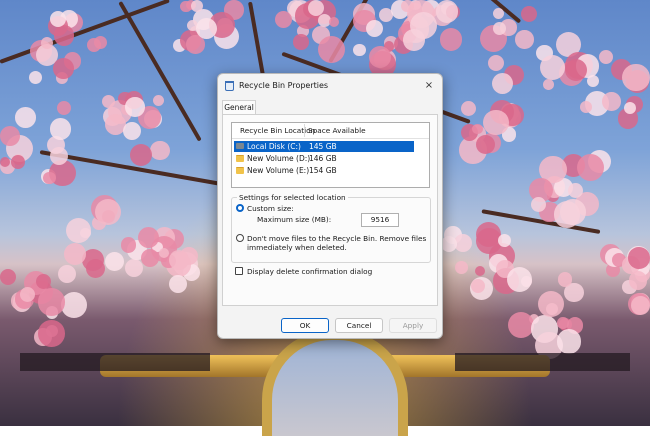 The image size is (650, 436). Describe the element at coordinates (304, 130) in the screenshot. I see `column-separator` at that location.